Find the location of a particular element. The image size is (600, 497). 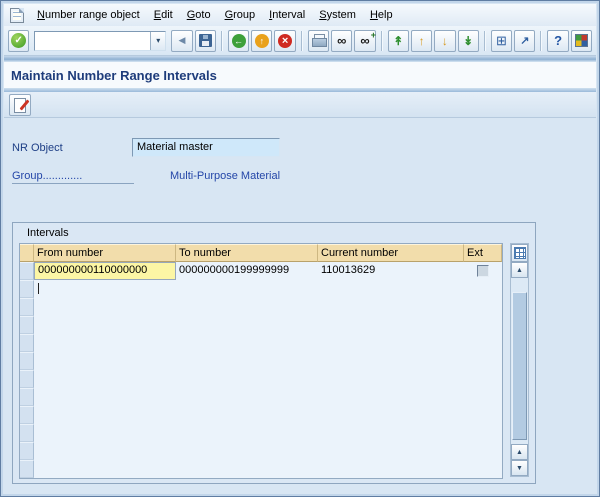

next-page-button is located at coordinates (445, 40).